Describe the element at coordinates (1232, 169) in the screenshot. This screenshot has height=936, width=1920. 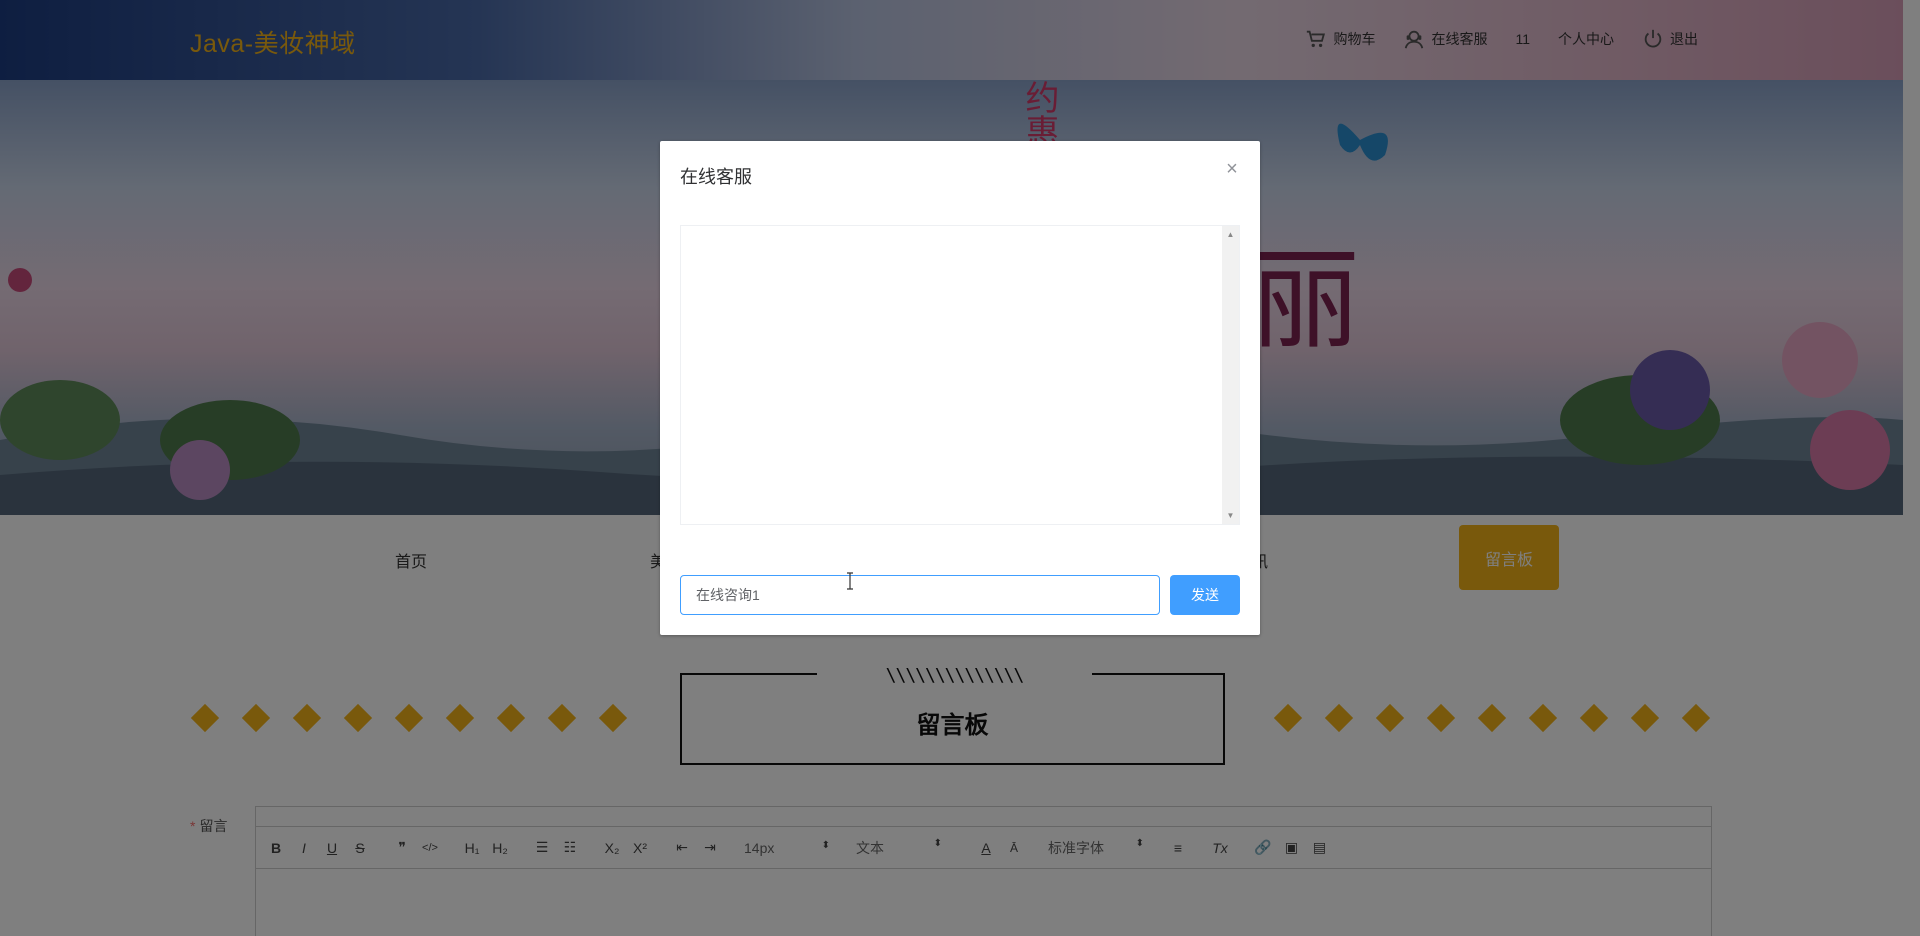
I see `close-icon: ×` at that location.